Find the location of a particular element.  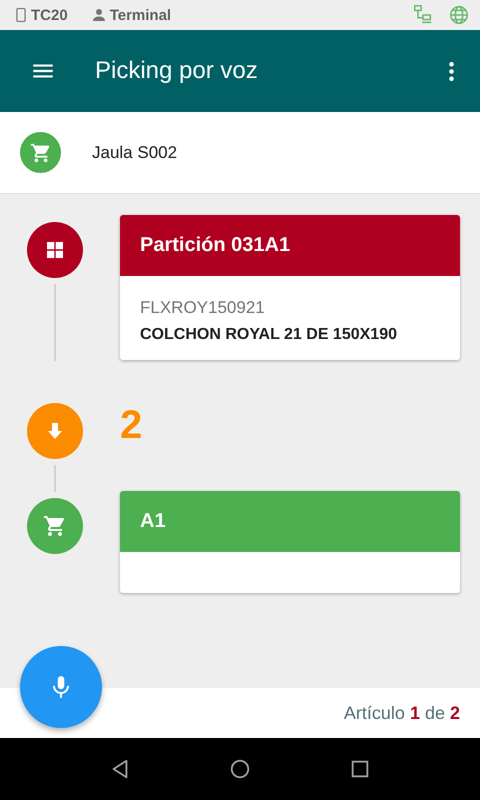

recent-apps-button is located at coordinates (360, 769).